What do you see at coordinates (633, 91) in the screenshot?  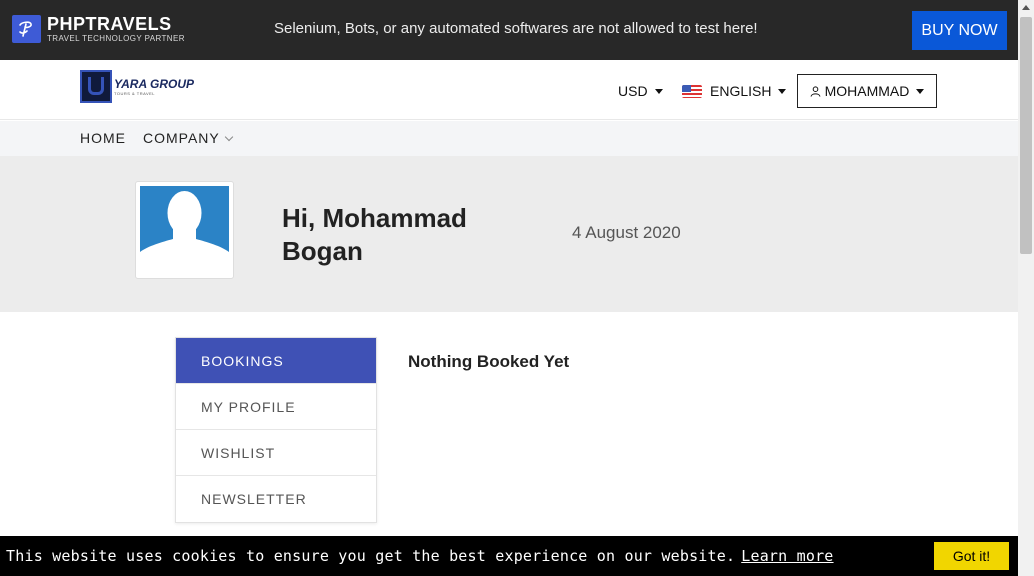 I see `currency-label: USD` at bounding box center [633, 91].